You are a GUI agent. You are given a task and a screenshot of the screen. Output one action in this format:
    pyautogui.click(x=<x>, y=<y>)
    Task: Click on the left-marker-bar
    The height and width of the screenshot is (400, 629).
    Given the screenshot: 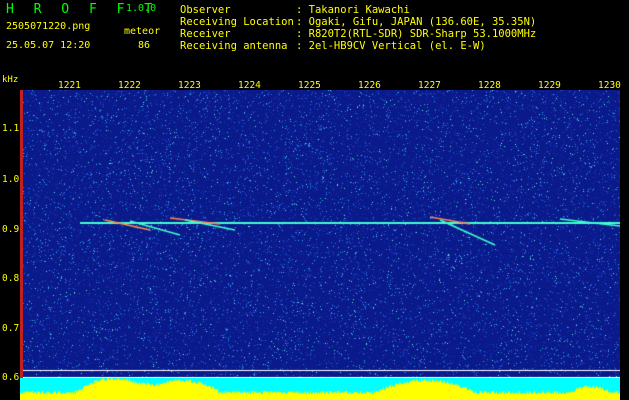 What is the action you would take?
    pyautogui.click(x=21, y=234)
    